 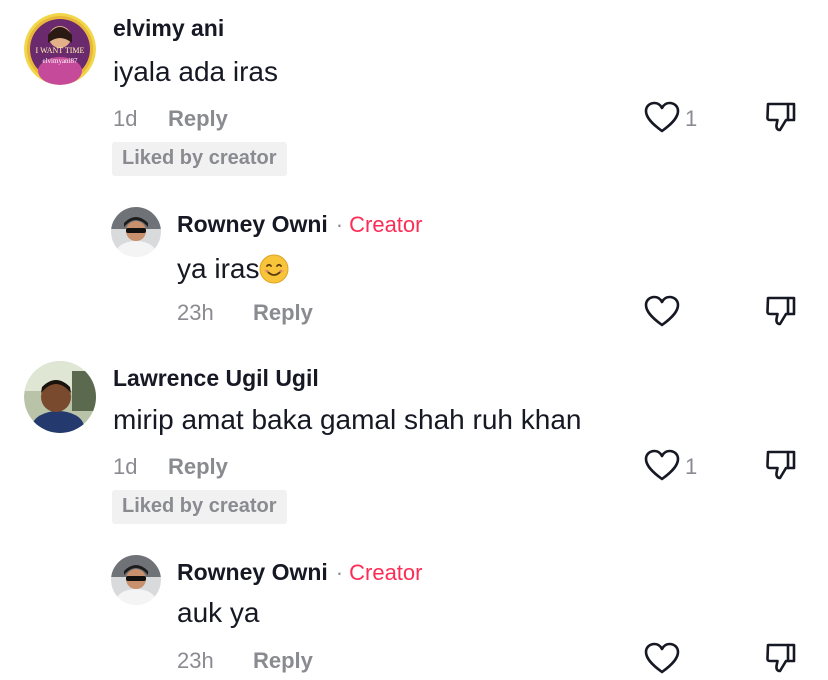 I want to click on avatar-image: I WANT TIME elvimyani87, so click(x=60, y=49).